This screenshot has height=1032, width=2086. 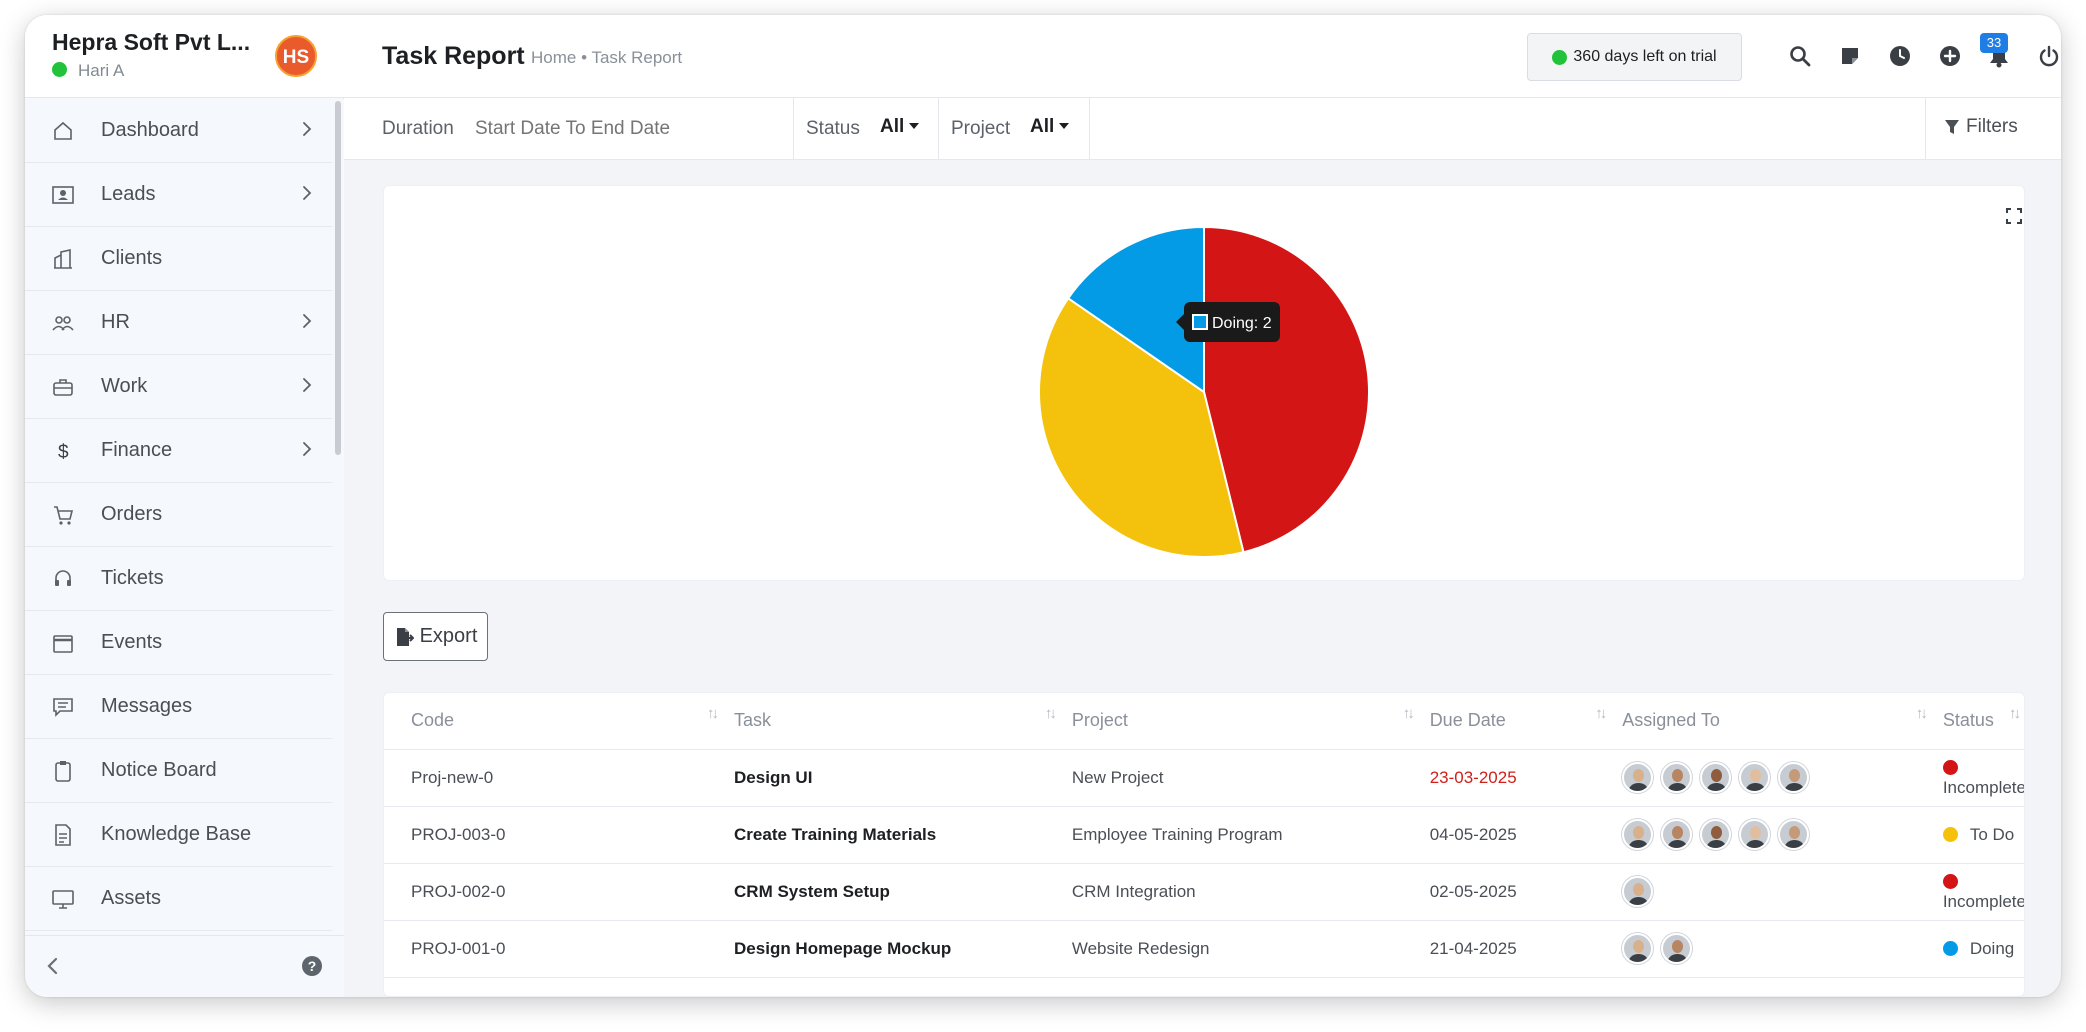 What do you see at coordinates (159, 770) in the screenshot?
I see `sidebar-item-label: Notice Board` at bounding box center [159, 770].